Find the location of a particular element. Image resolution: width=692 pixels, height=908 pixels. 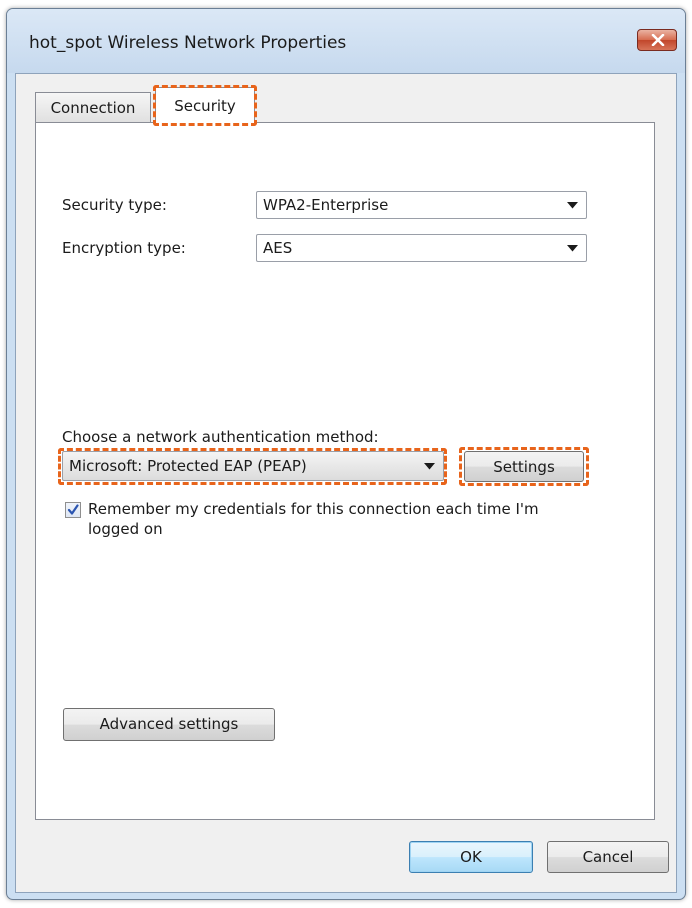

title-bar: hot_spot Wireless Network Properties is located at coordinates (346, 41).